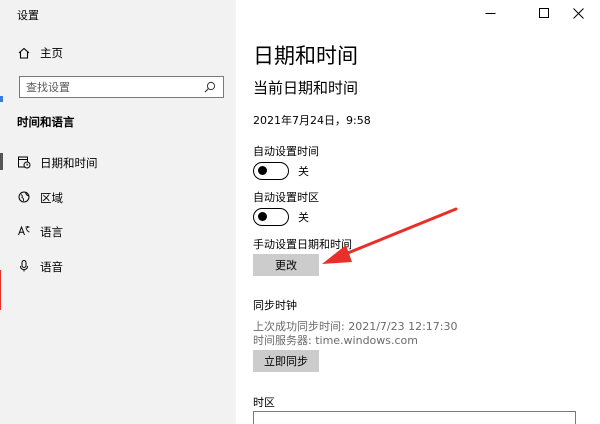  What do you see at coordinates (118, 162) in the screenshot?
I see `sidebar-item-date-time: 日期和时间` at bounding box center [118, 162].